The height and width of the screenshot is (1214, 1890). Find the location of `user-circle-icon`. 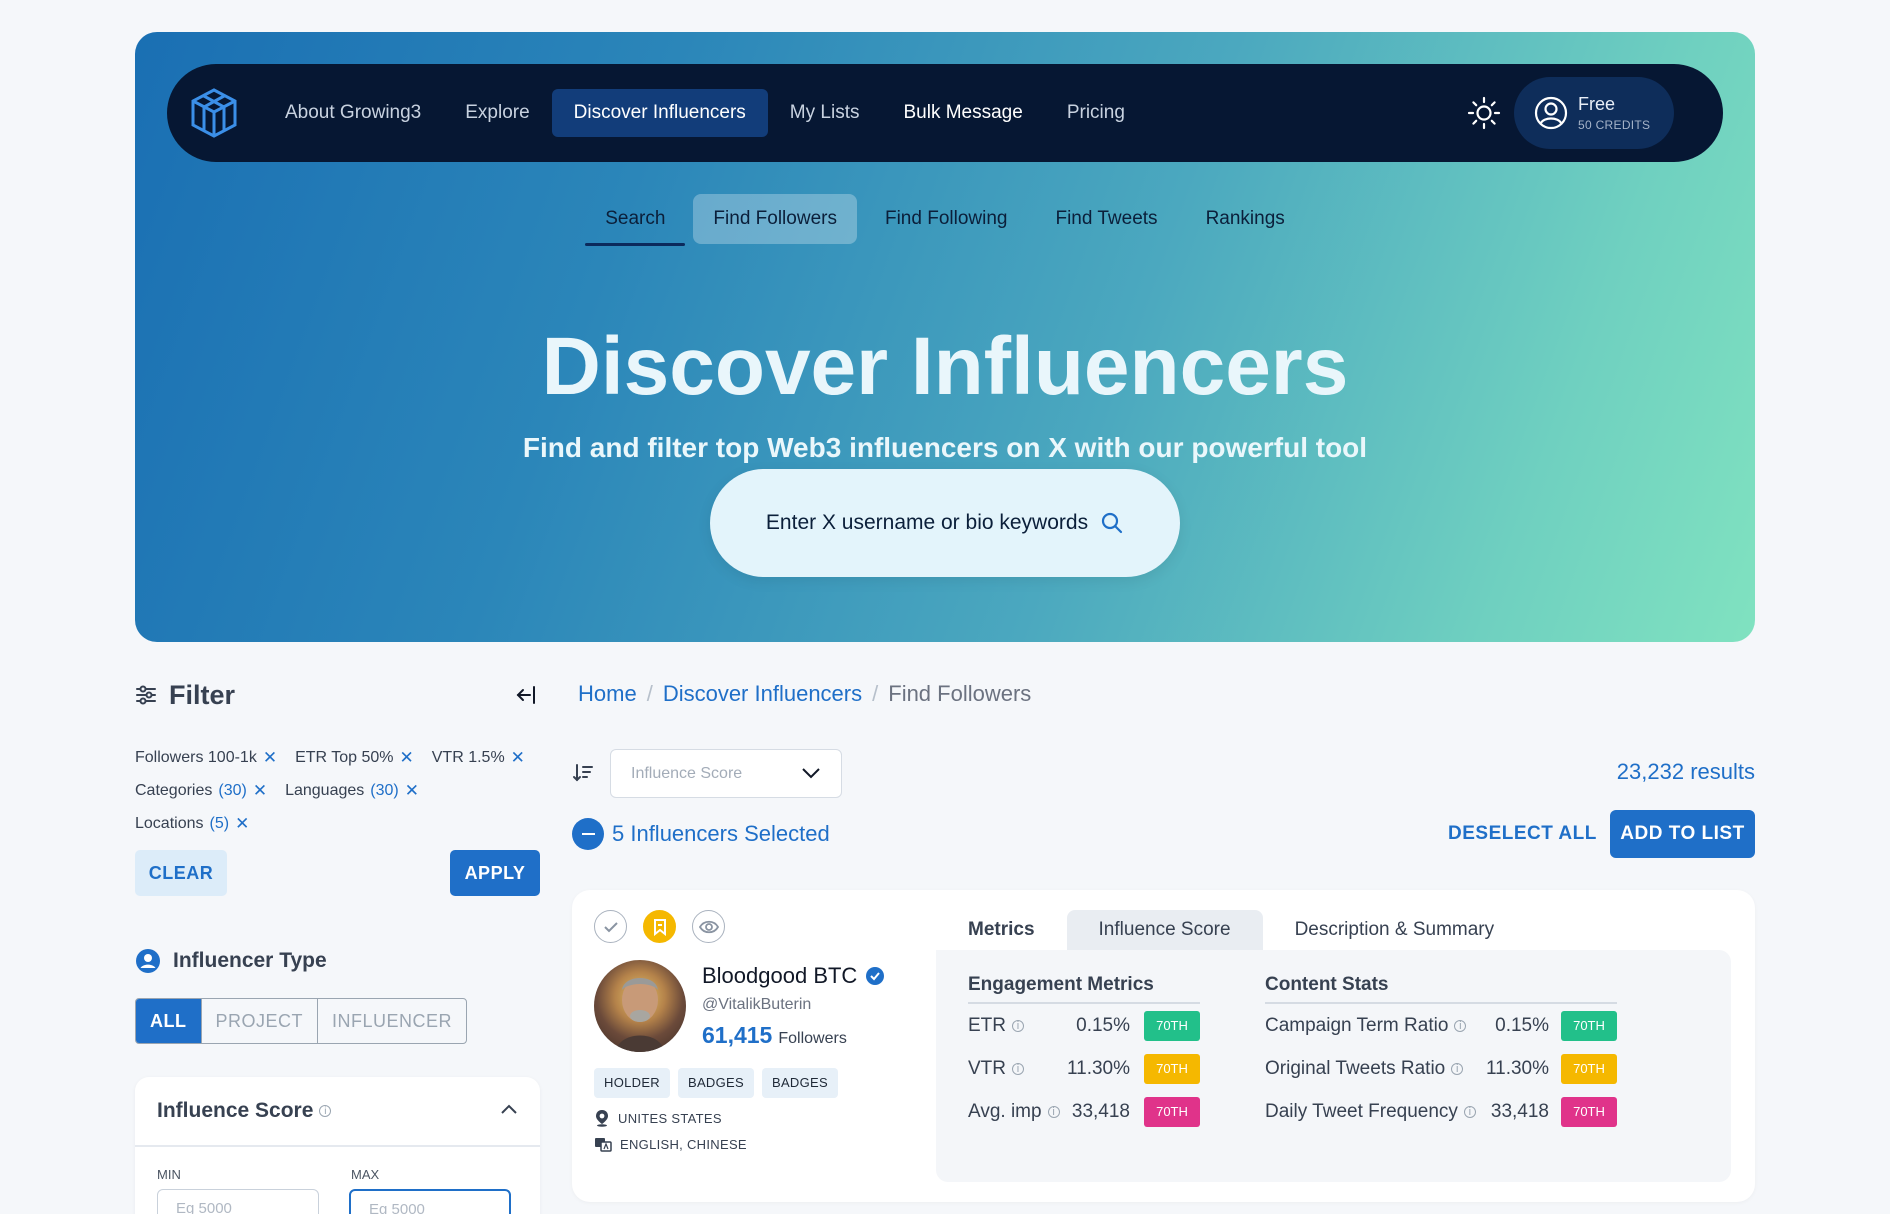

user-circle-icon is located at coordinates (148, 961).